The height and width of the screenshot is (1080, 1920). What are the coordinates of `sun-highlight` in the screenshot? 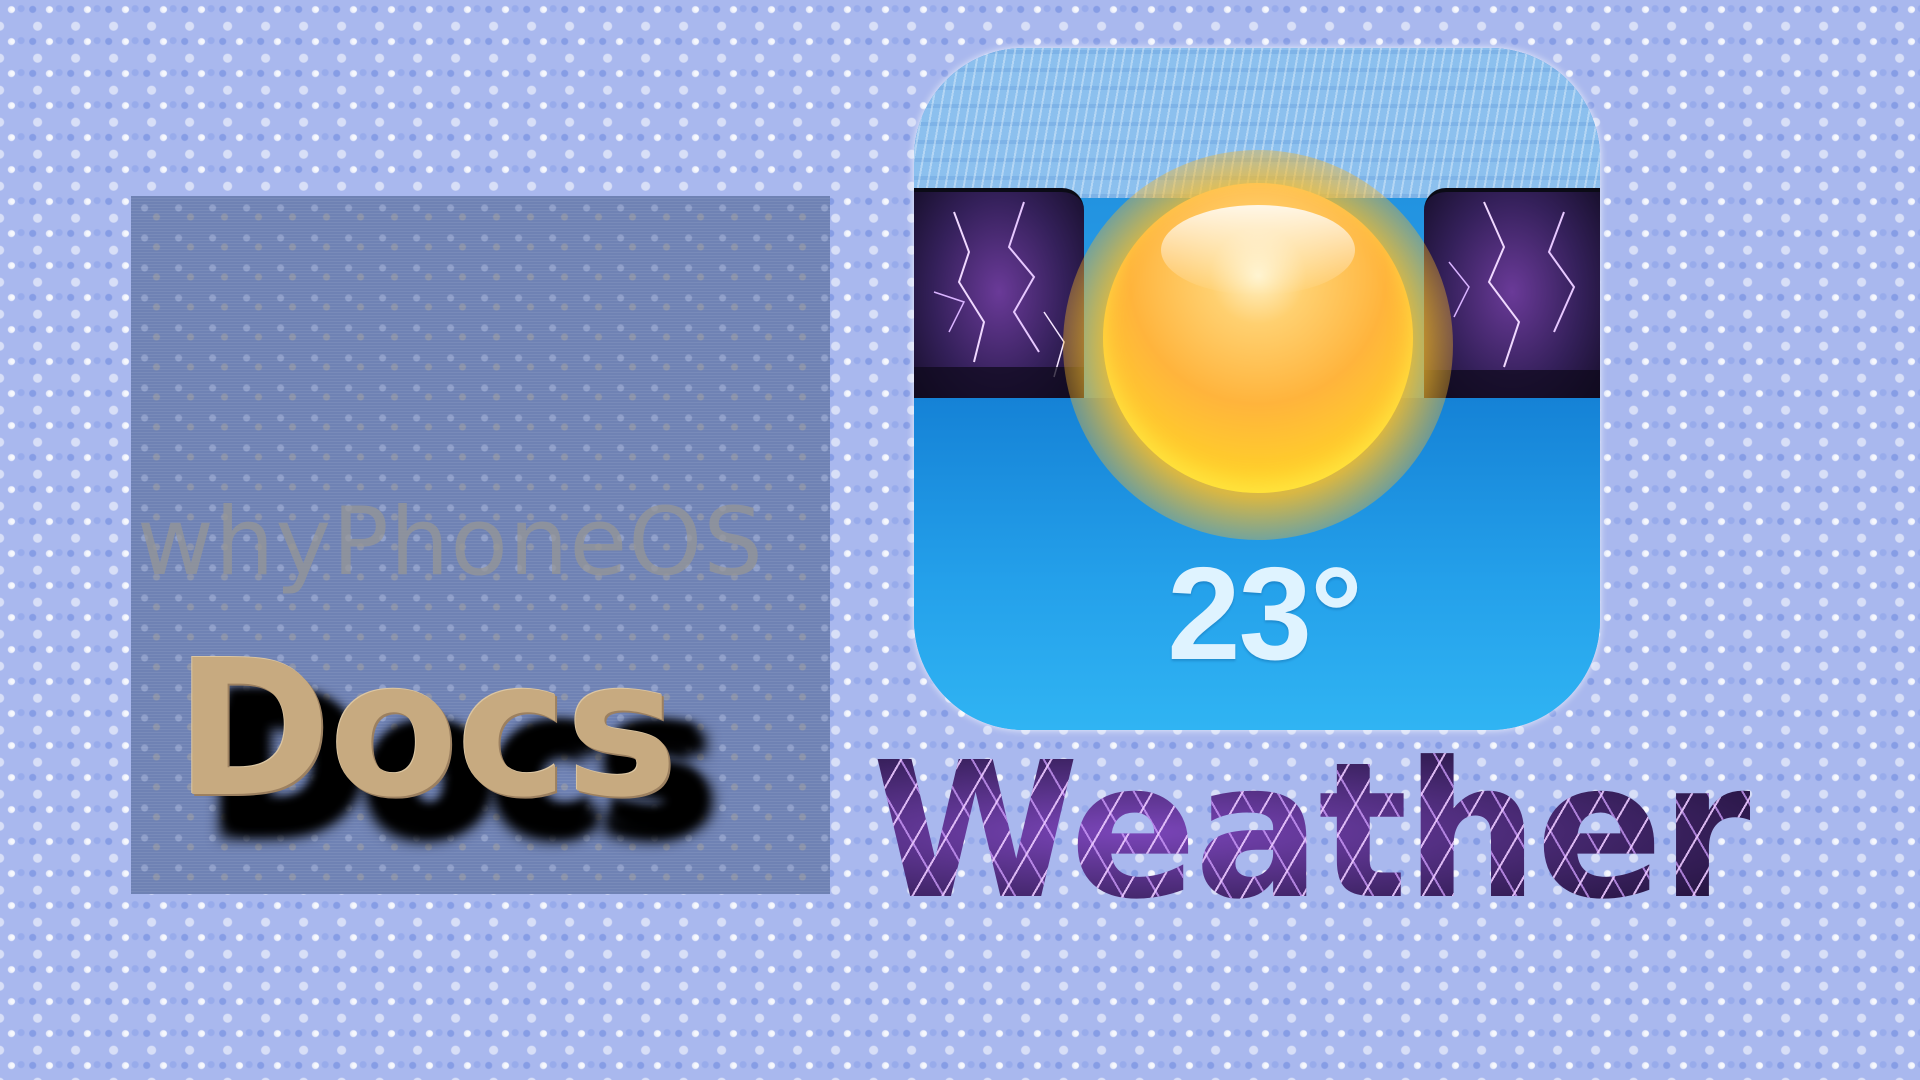 It's located at (1258, 250).